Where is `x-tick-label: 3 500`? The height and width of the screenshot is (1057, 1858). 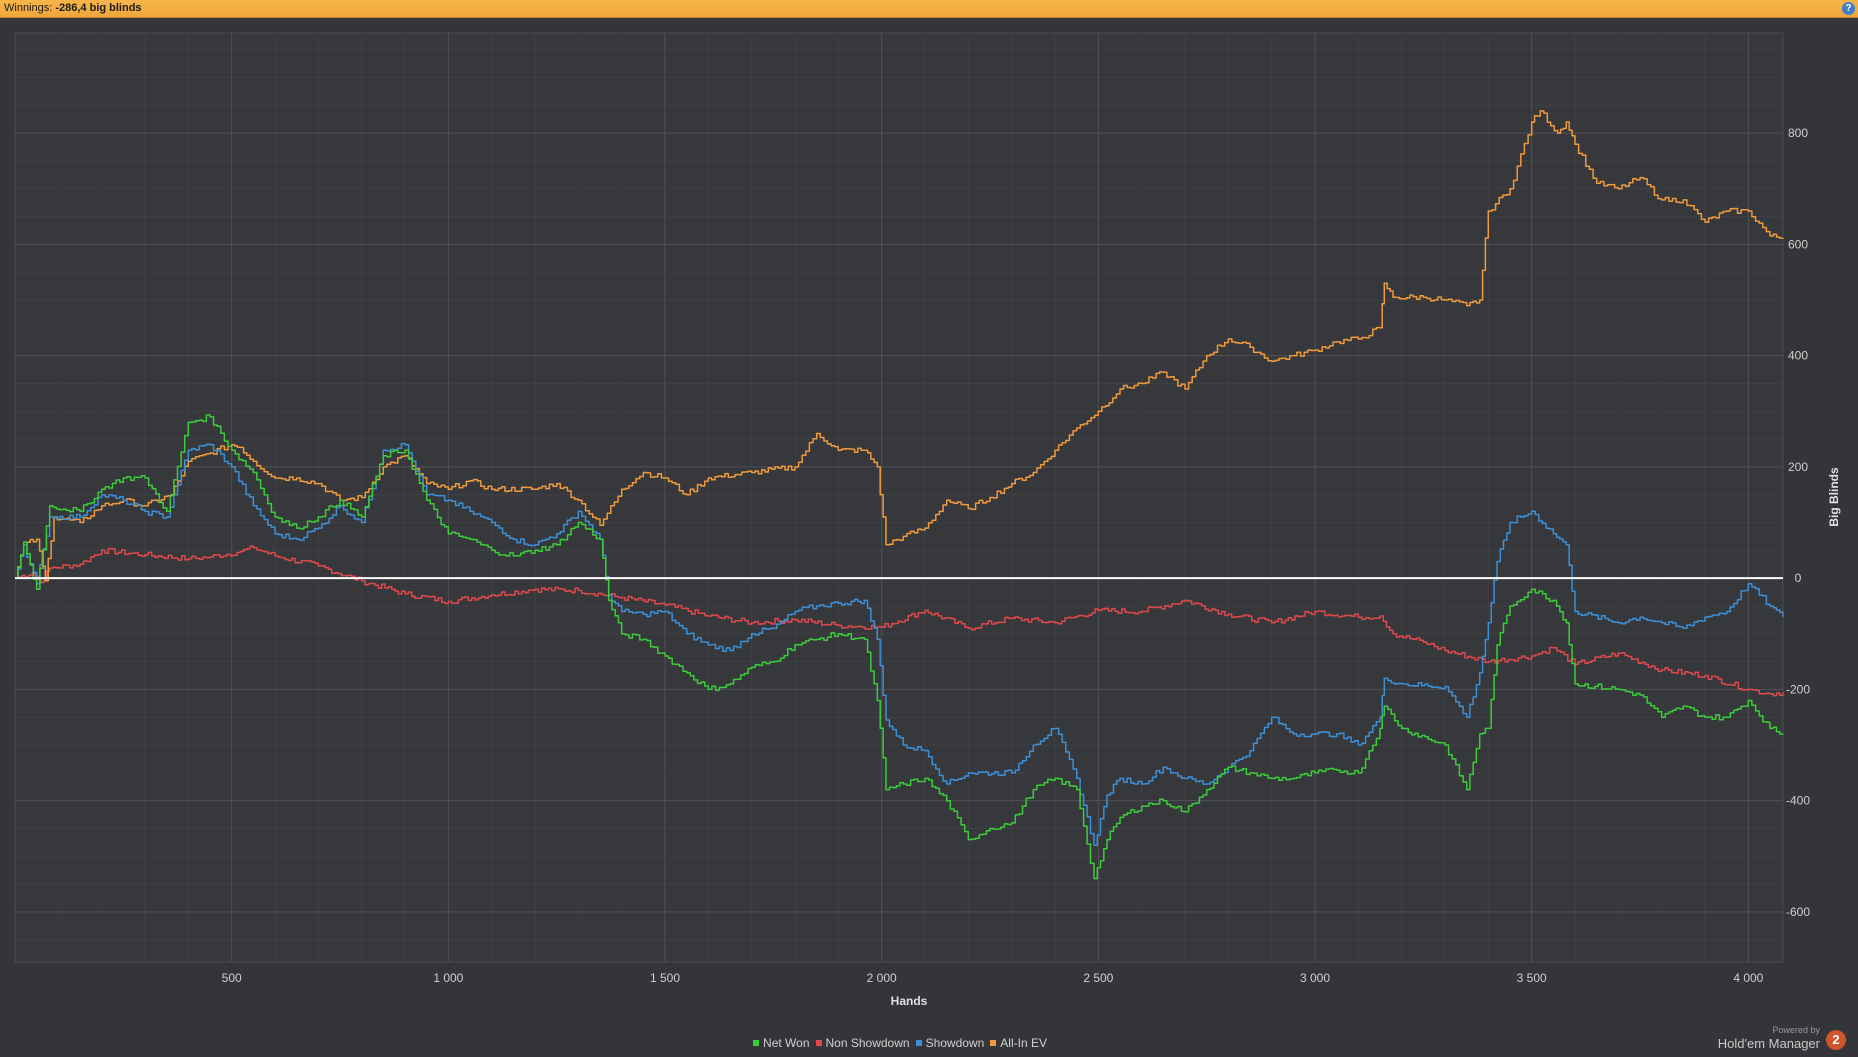 x-tick-label: 3 500 is located at coordinates (1532, 978).